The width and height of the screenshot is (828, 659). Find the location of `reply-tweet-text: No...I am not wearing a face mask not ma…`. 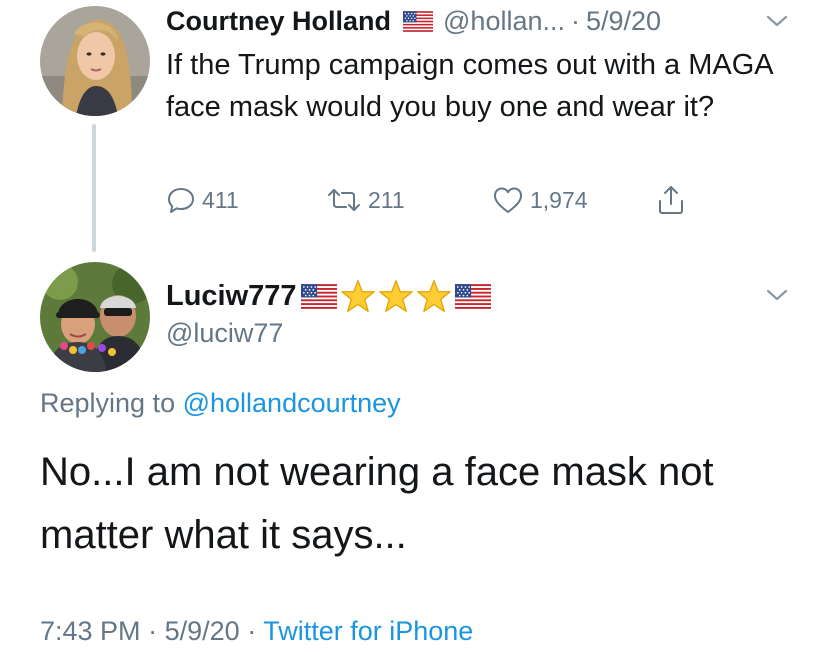

reply-tweet-text: No...I am not wearing a face mask not ma… is located at coordinates (377, 503).